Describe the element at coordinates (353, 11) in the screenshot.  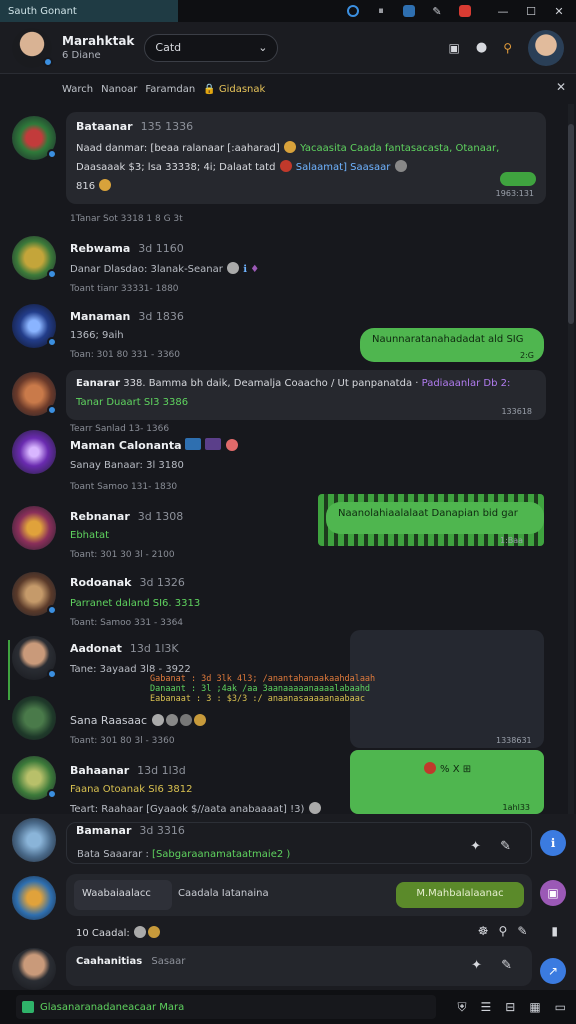
I see `circle-o-icon` at that location.